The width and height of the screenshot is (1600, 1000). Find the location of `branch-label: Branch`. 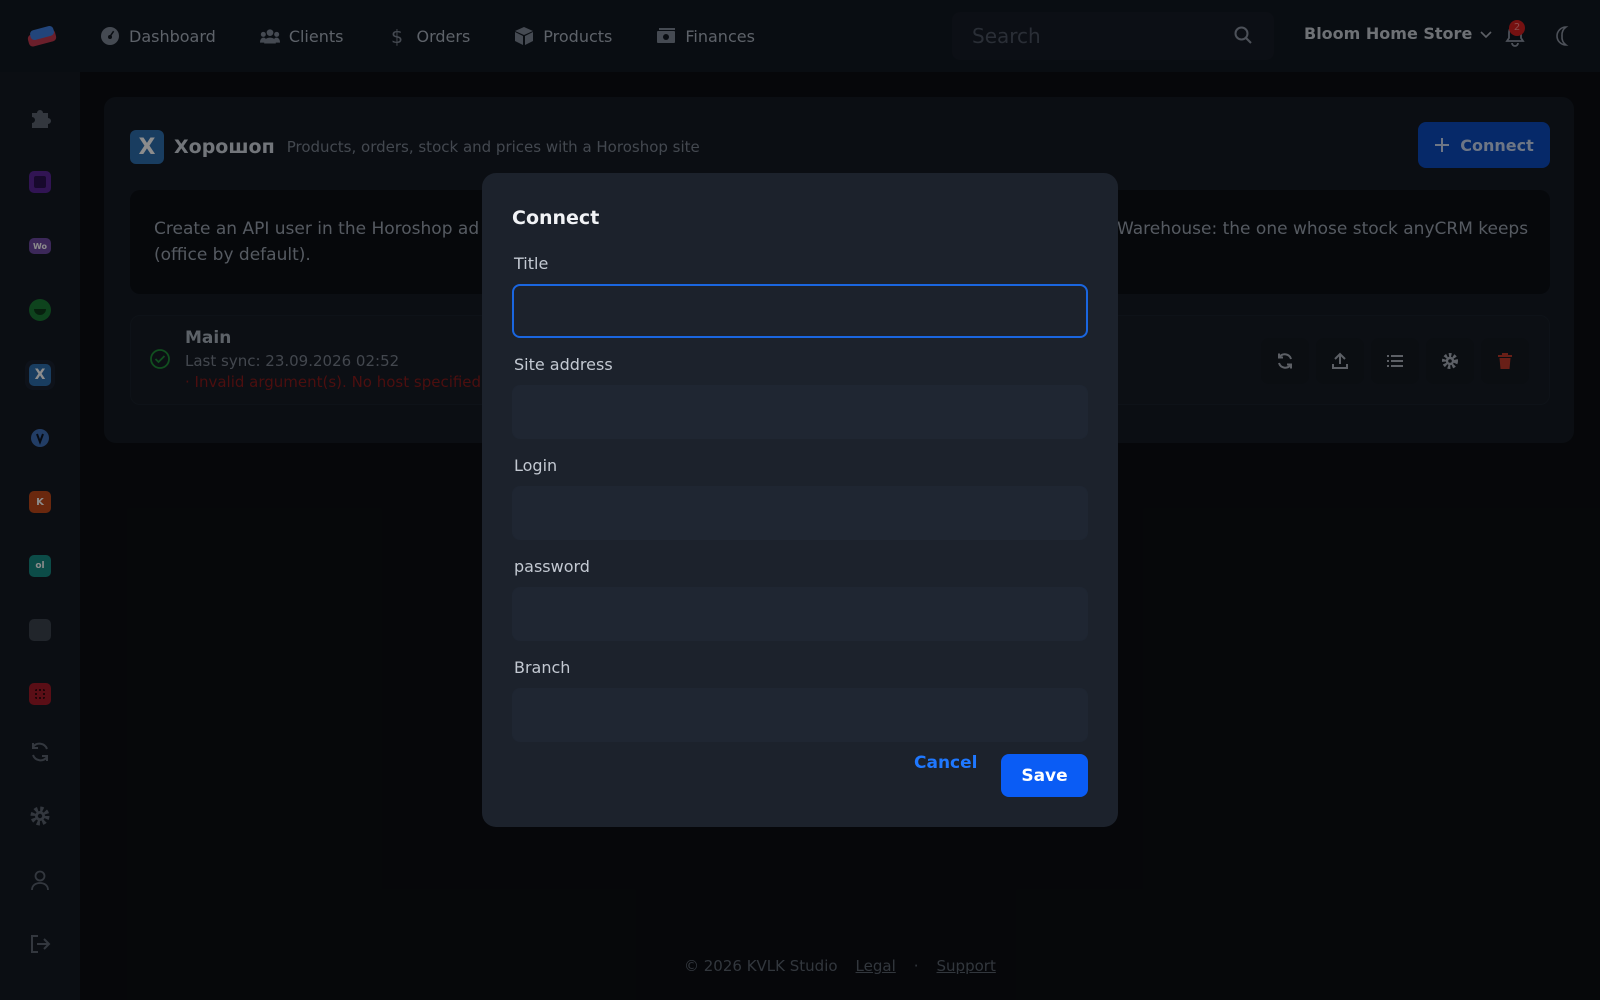

branch-label: Branch is located at coordinates (542, 667).